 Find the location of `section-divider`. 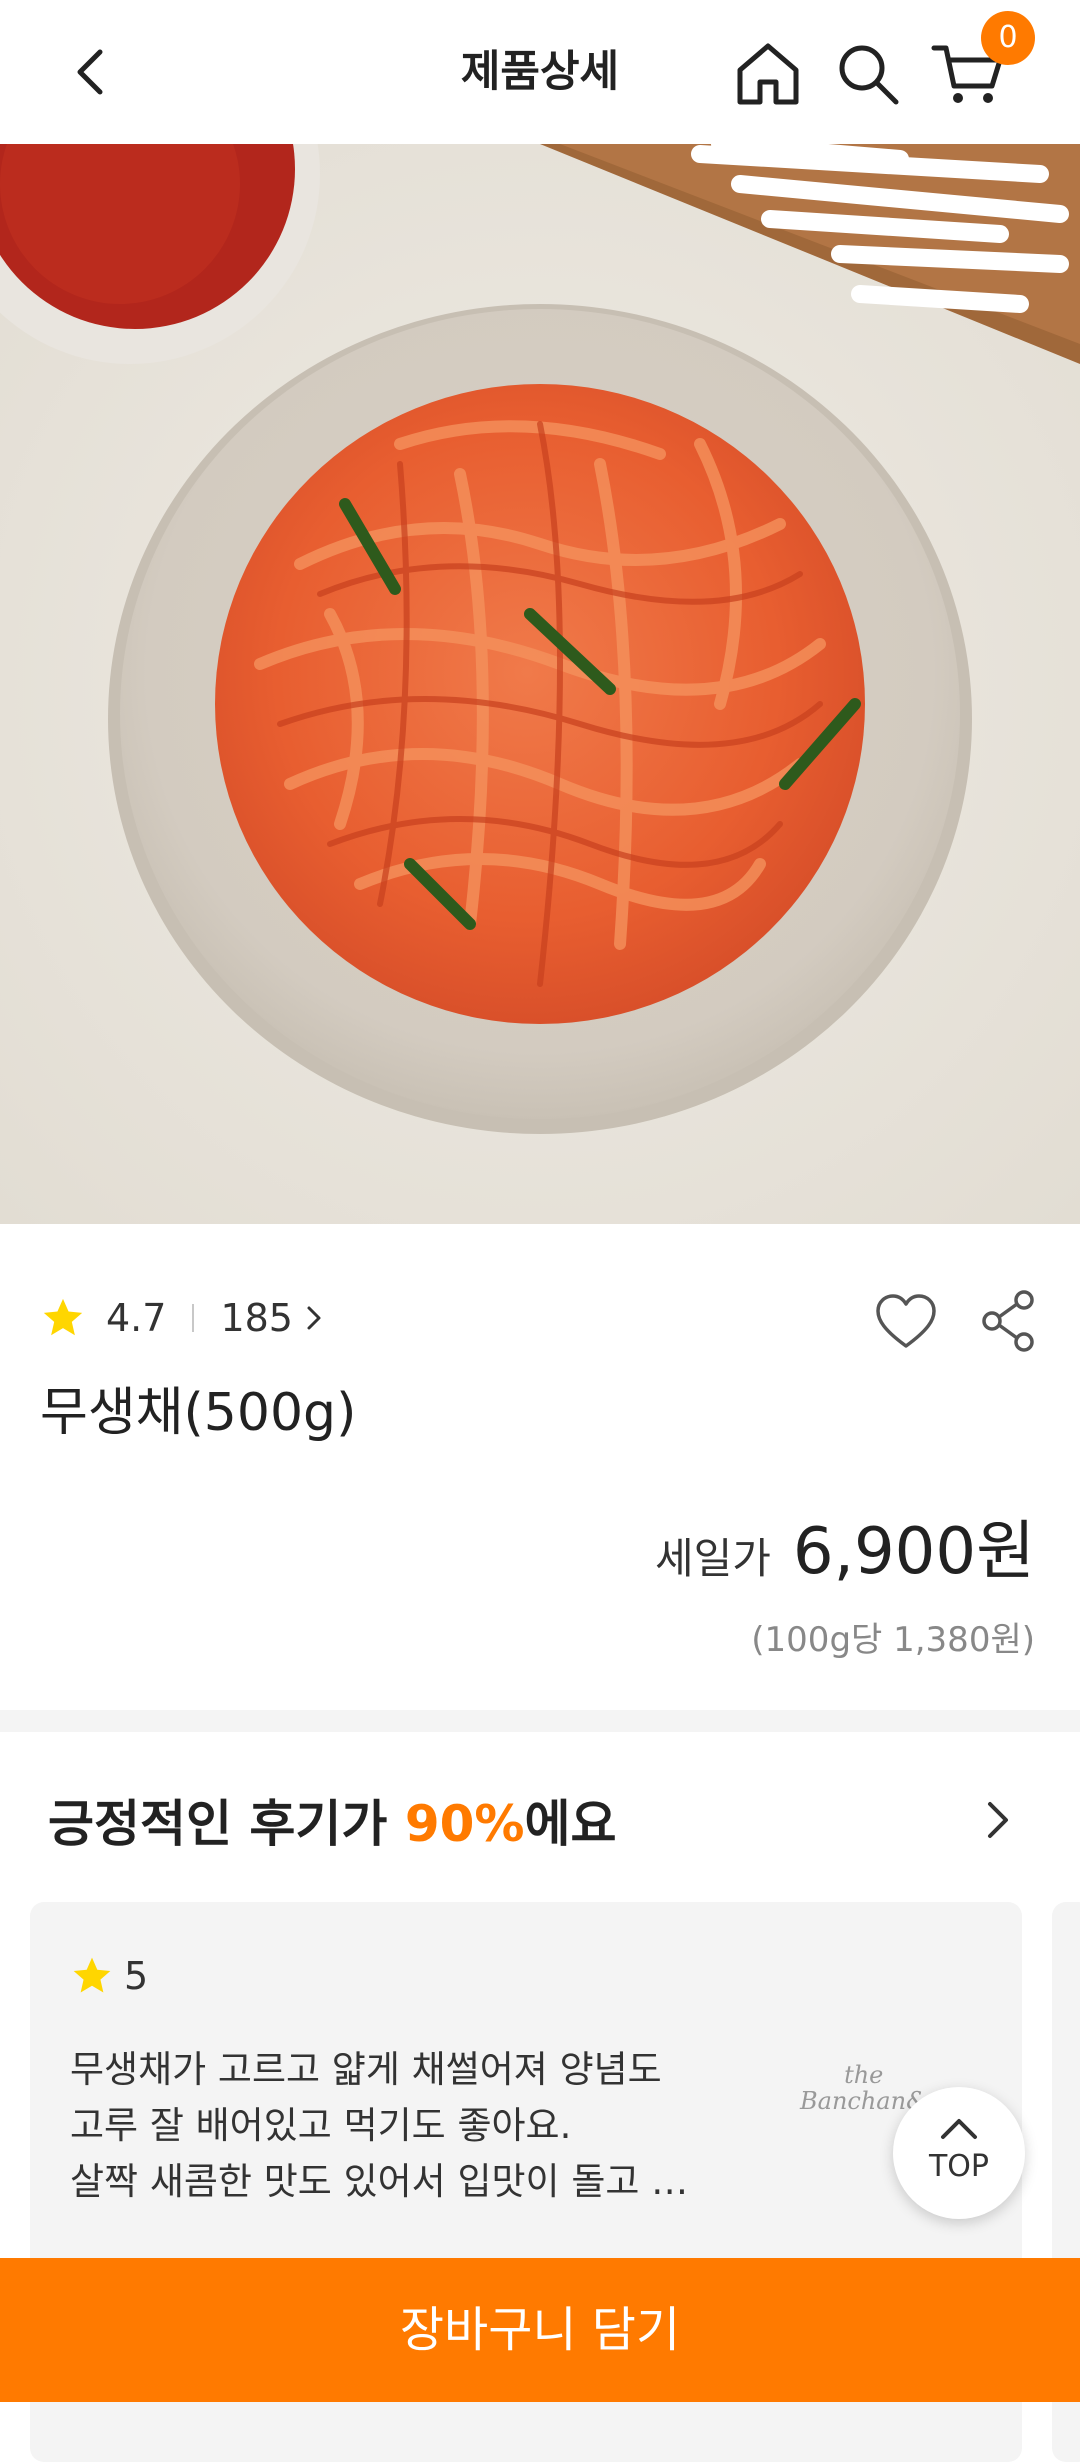

section-divider is located at coordinates (540, 1721).